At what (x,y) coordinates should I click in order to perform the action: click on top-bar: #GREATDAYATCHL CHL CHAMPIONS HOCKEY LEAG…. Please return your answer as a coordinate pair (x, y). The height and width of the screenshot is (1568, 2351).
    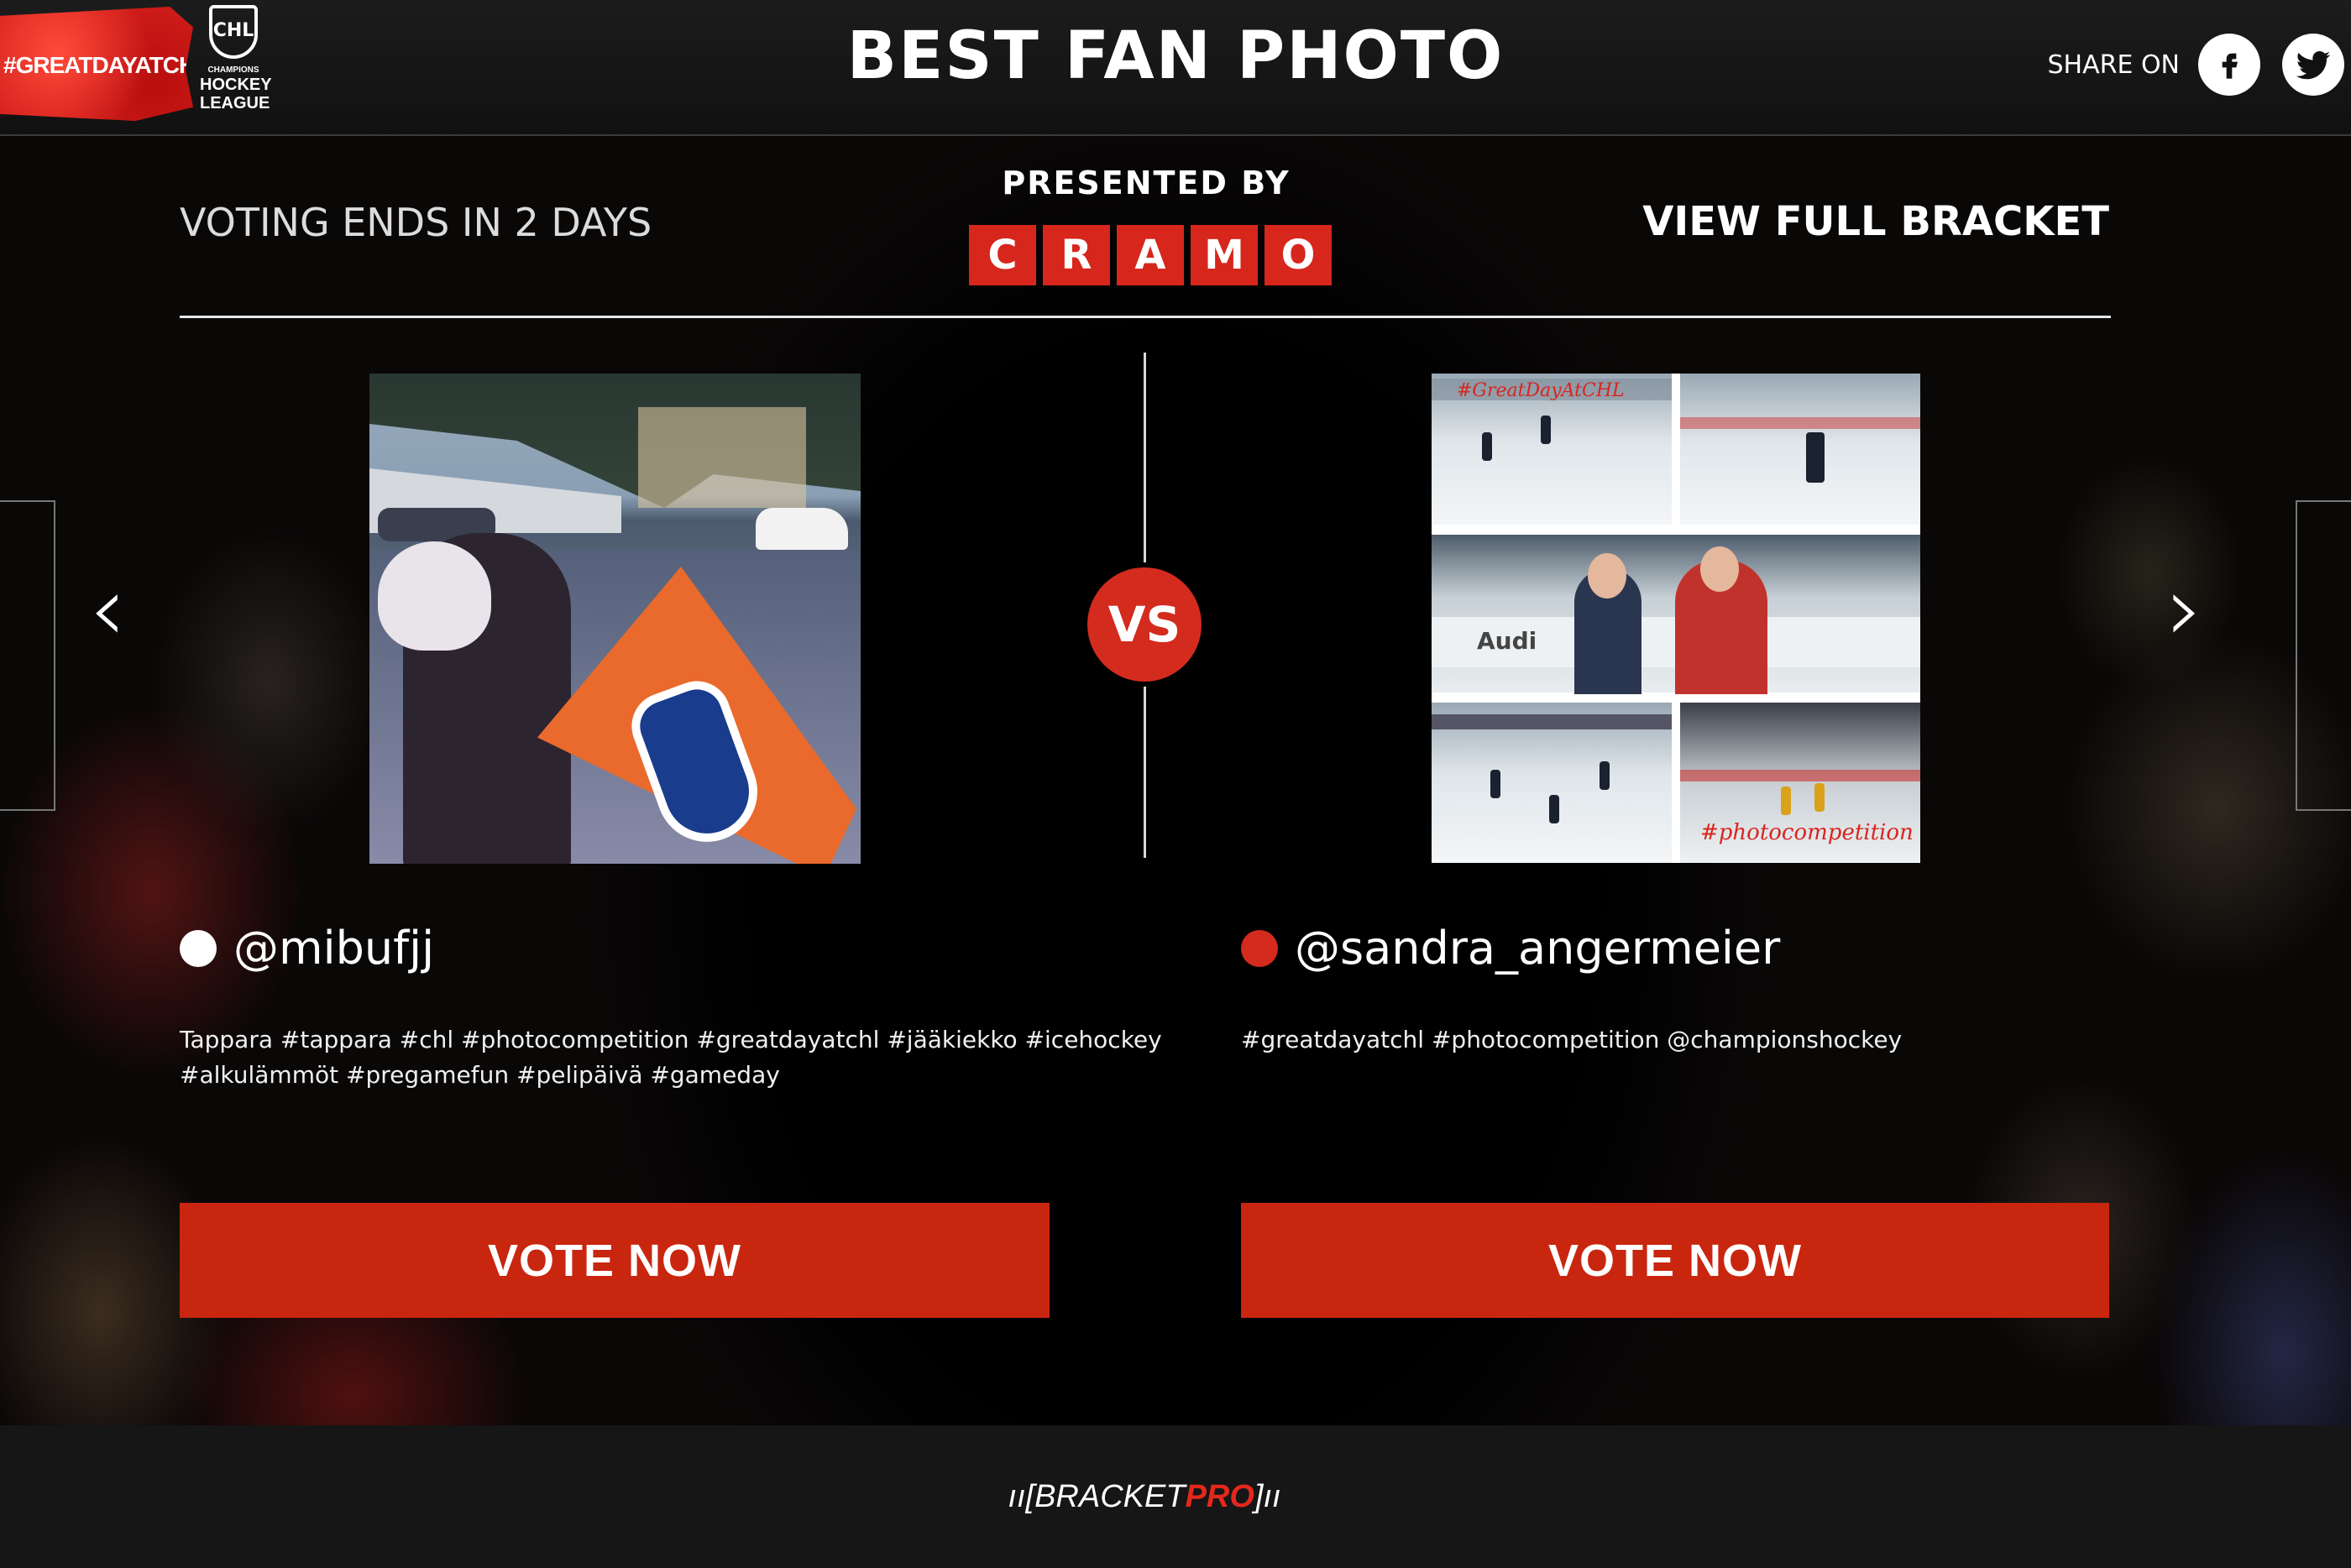
    Looking at the image, I should click on (1175, 68).